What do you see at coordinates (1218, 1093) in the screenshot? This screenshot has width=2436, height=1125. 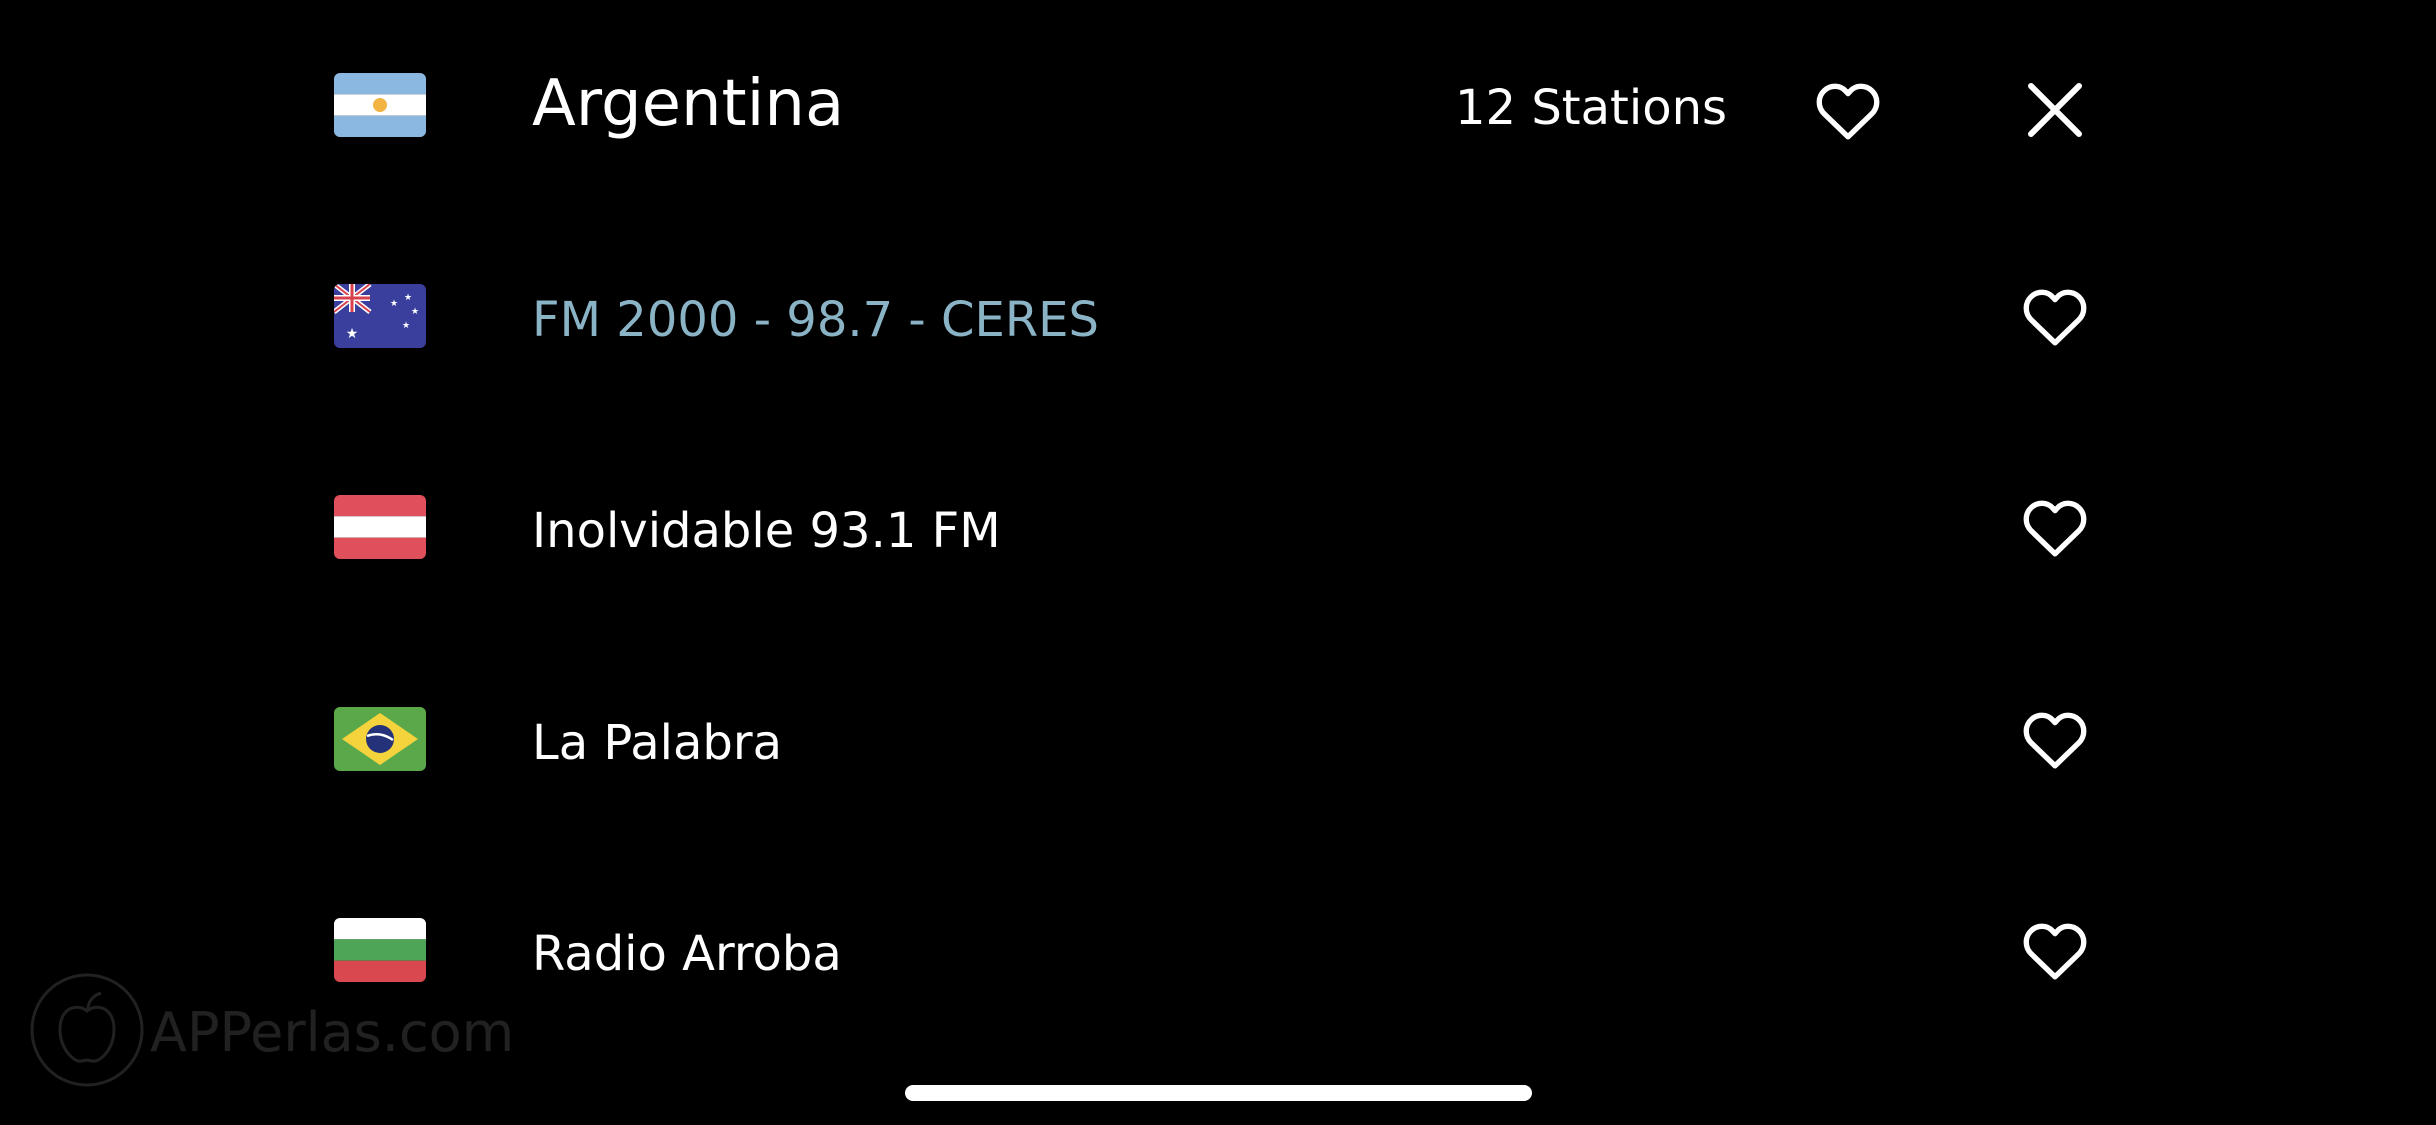 I see `home-indicator` at bounding box center [1218, 1093].